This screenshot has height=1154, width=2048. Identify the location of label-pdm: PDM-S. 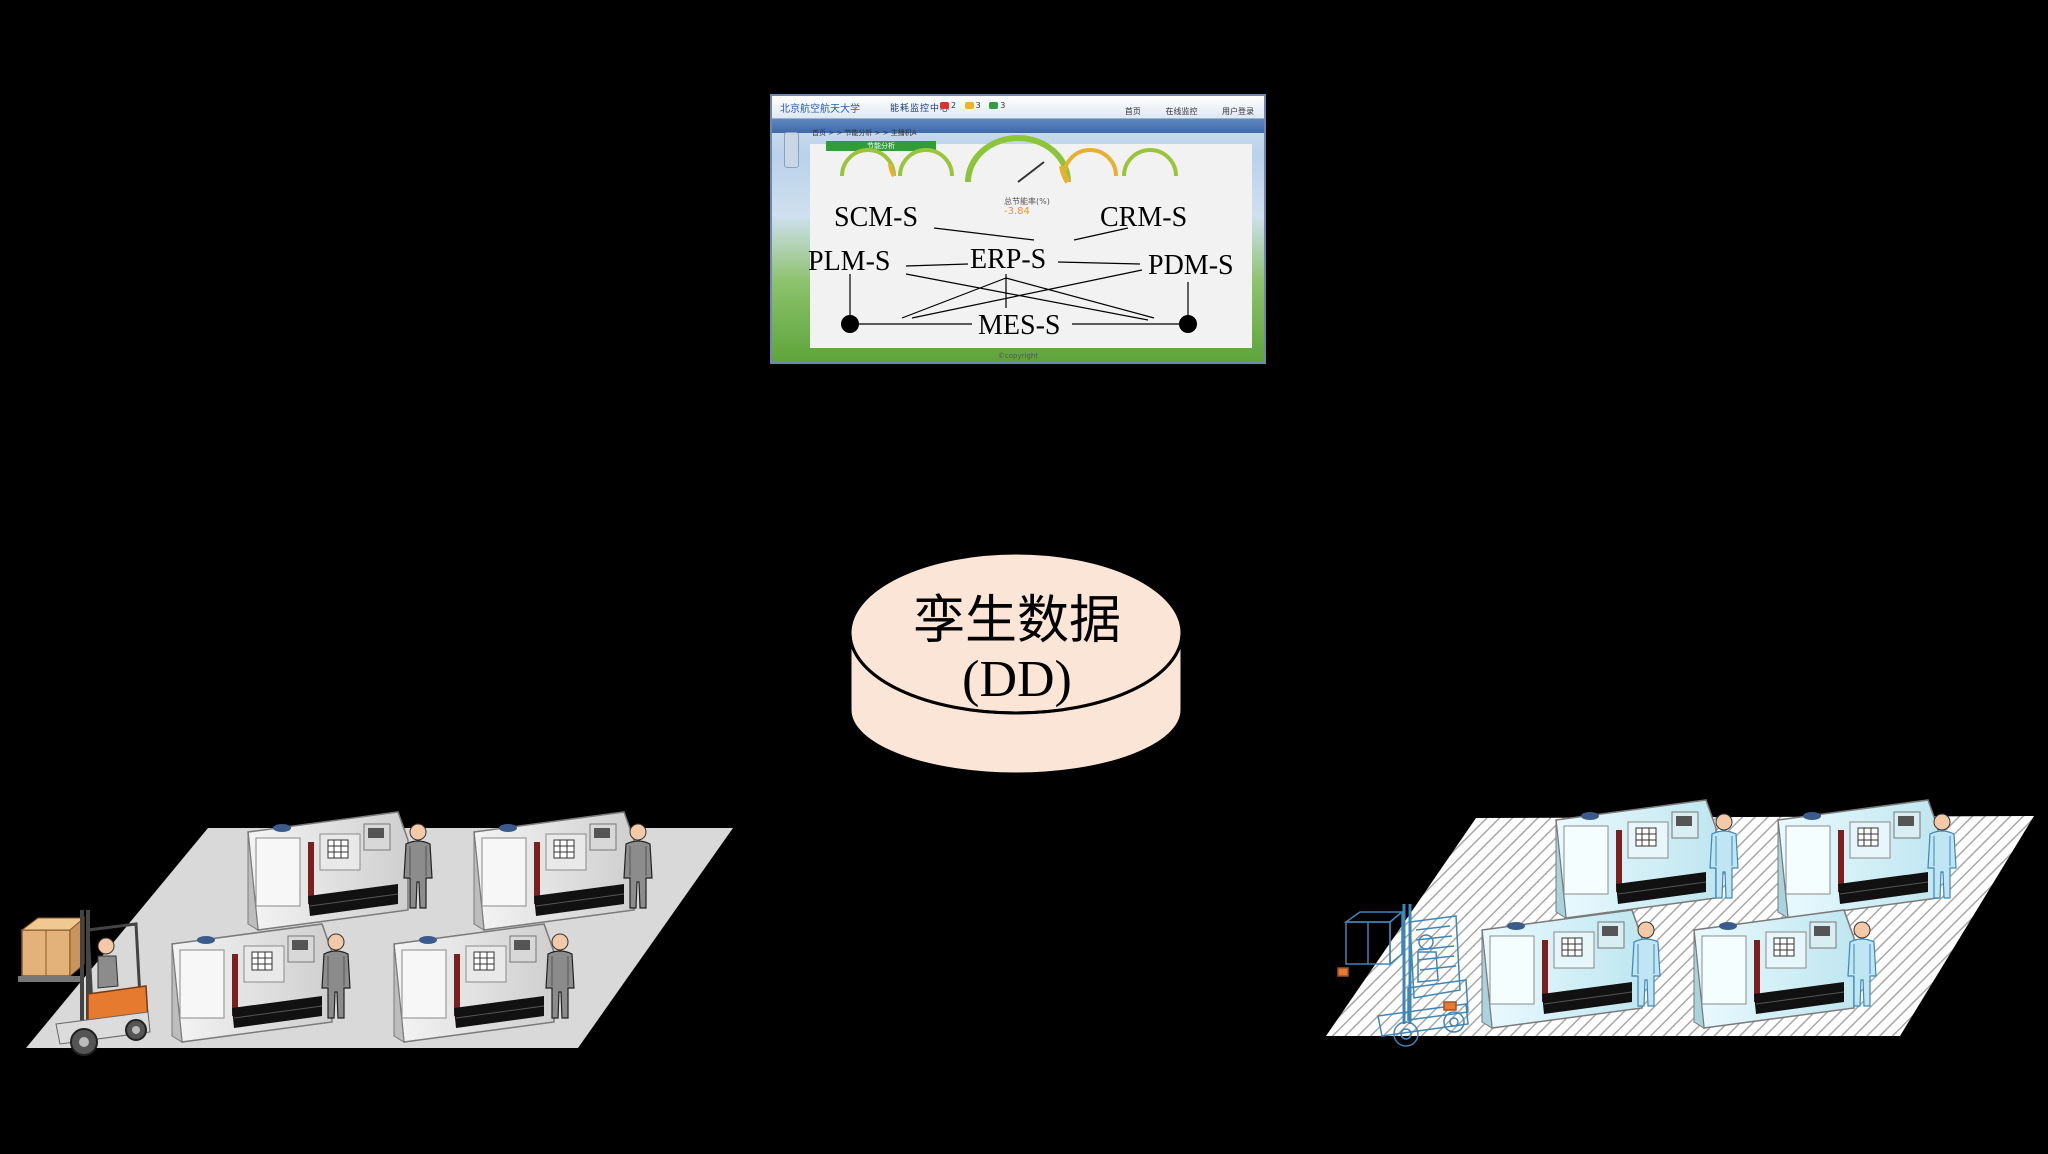
(1191, 265).